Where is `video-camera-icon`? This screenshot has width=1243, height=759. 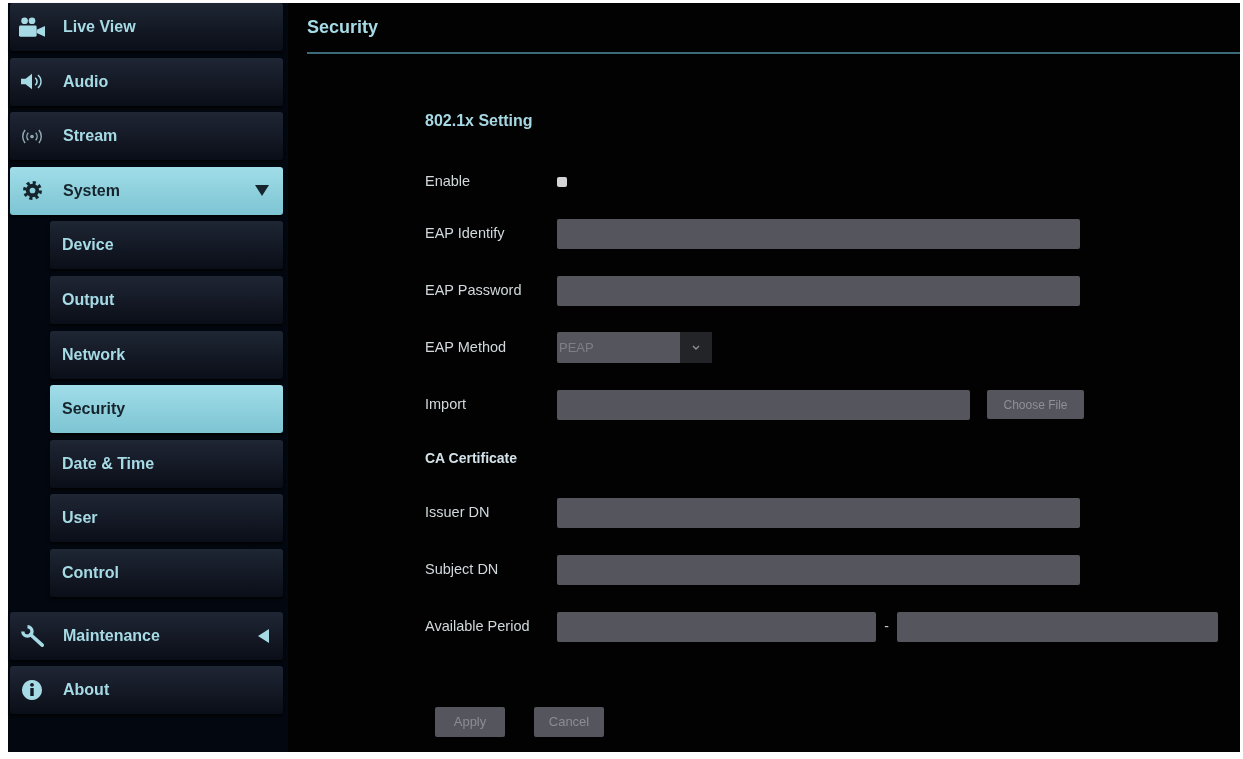
video-camera-icon is located at coordinates (32, 27).